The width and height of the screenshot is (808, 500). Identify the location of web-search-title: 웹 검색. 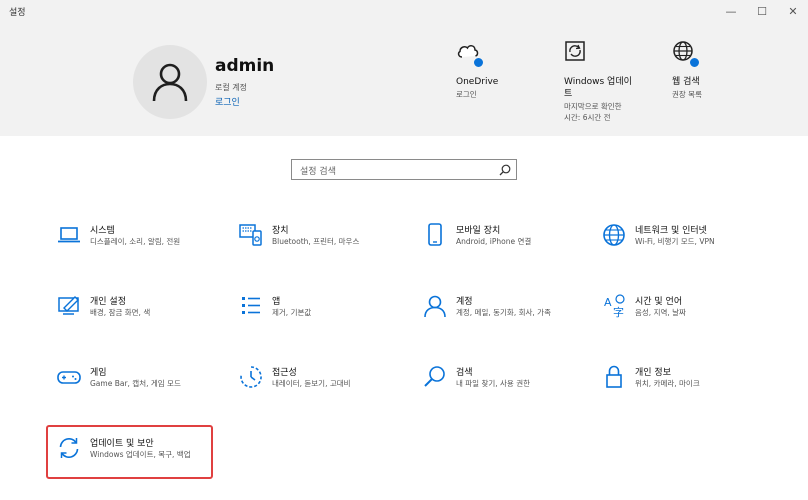
(686, 82).